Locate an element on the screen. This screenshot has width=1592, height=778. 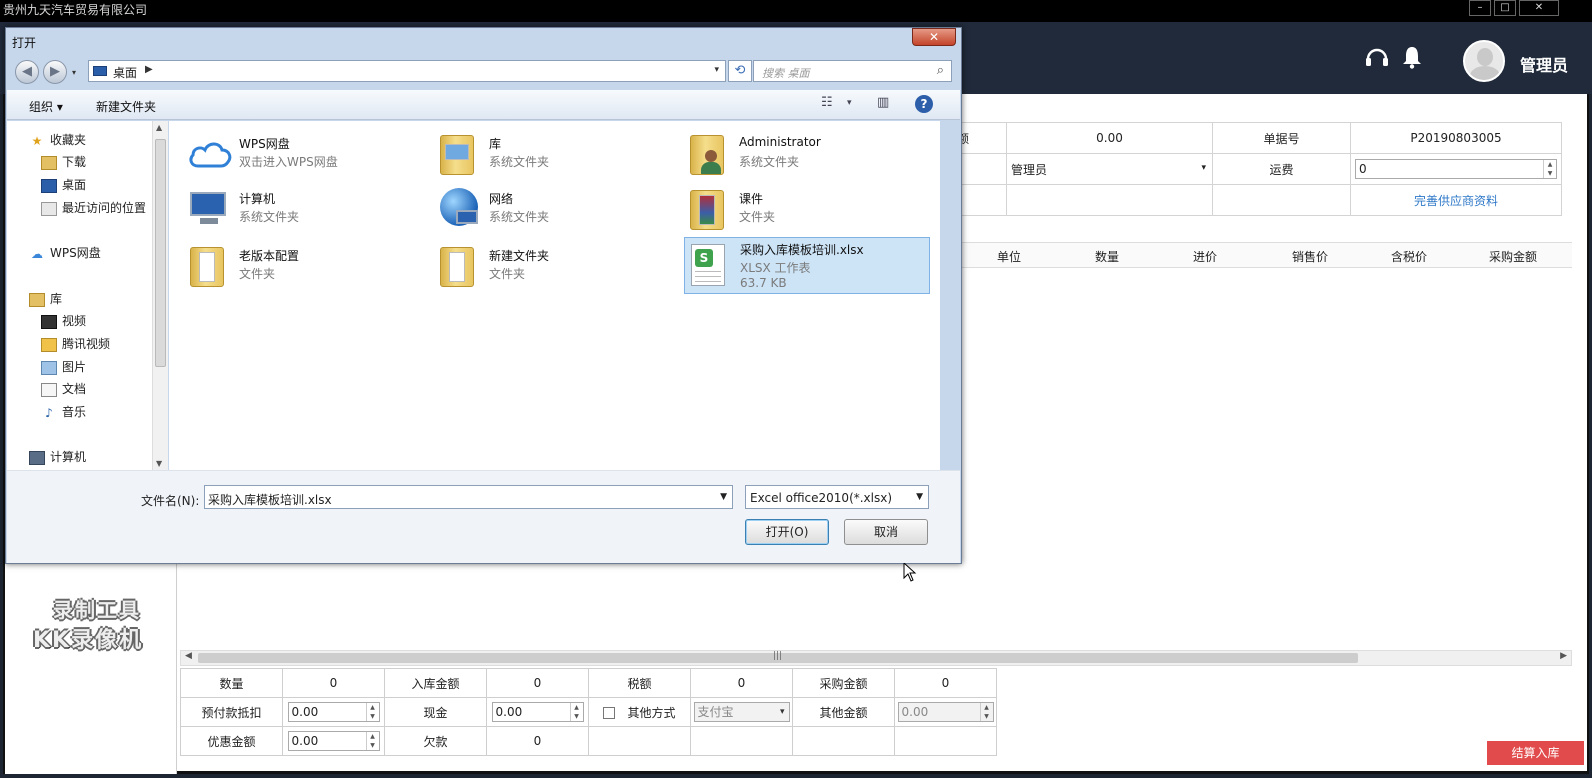
settle-button: 结算入库 is located at coordinates (1535, 753).